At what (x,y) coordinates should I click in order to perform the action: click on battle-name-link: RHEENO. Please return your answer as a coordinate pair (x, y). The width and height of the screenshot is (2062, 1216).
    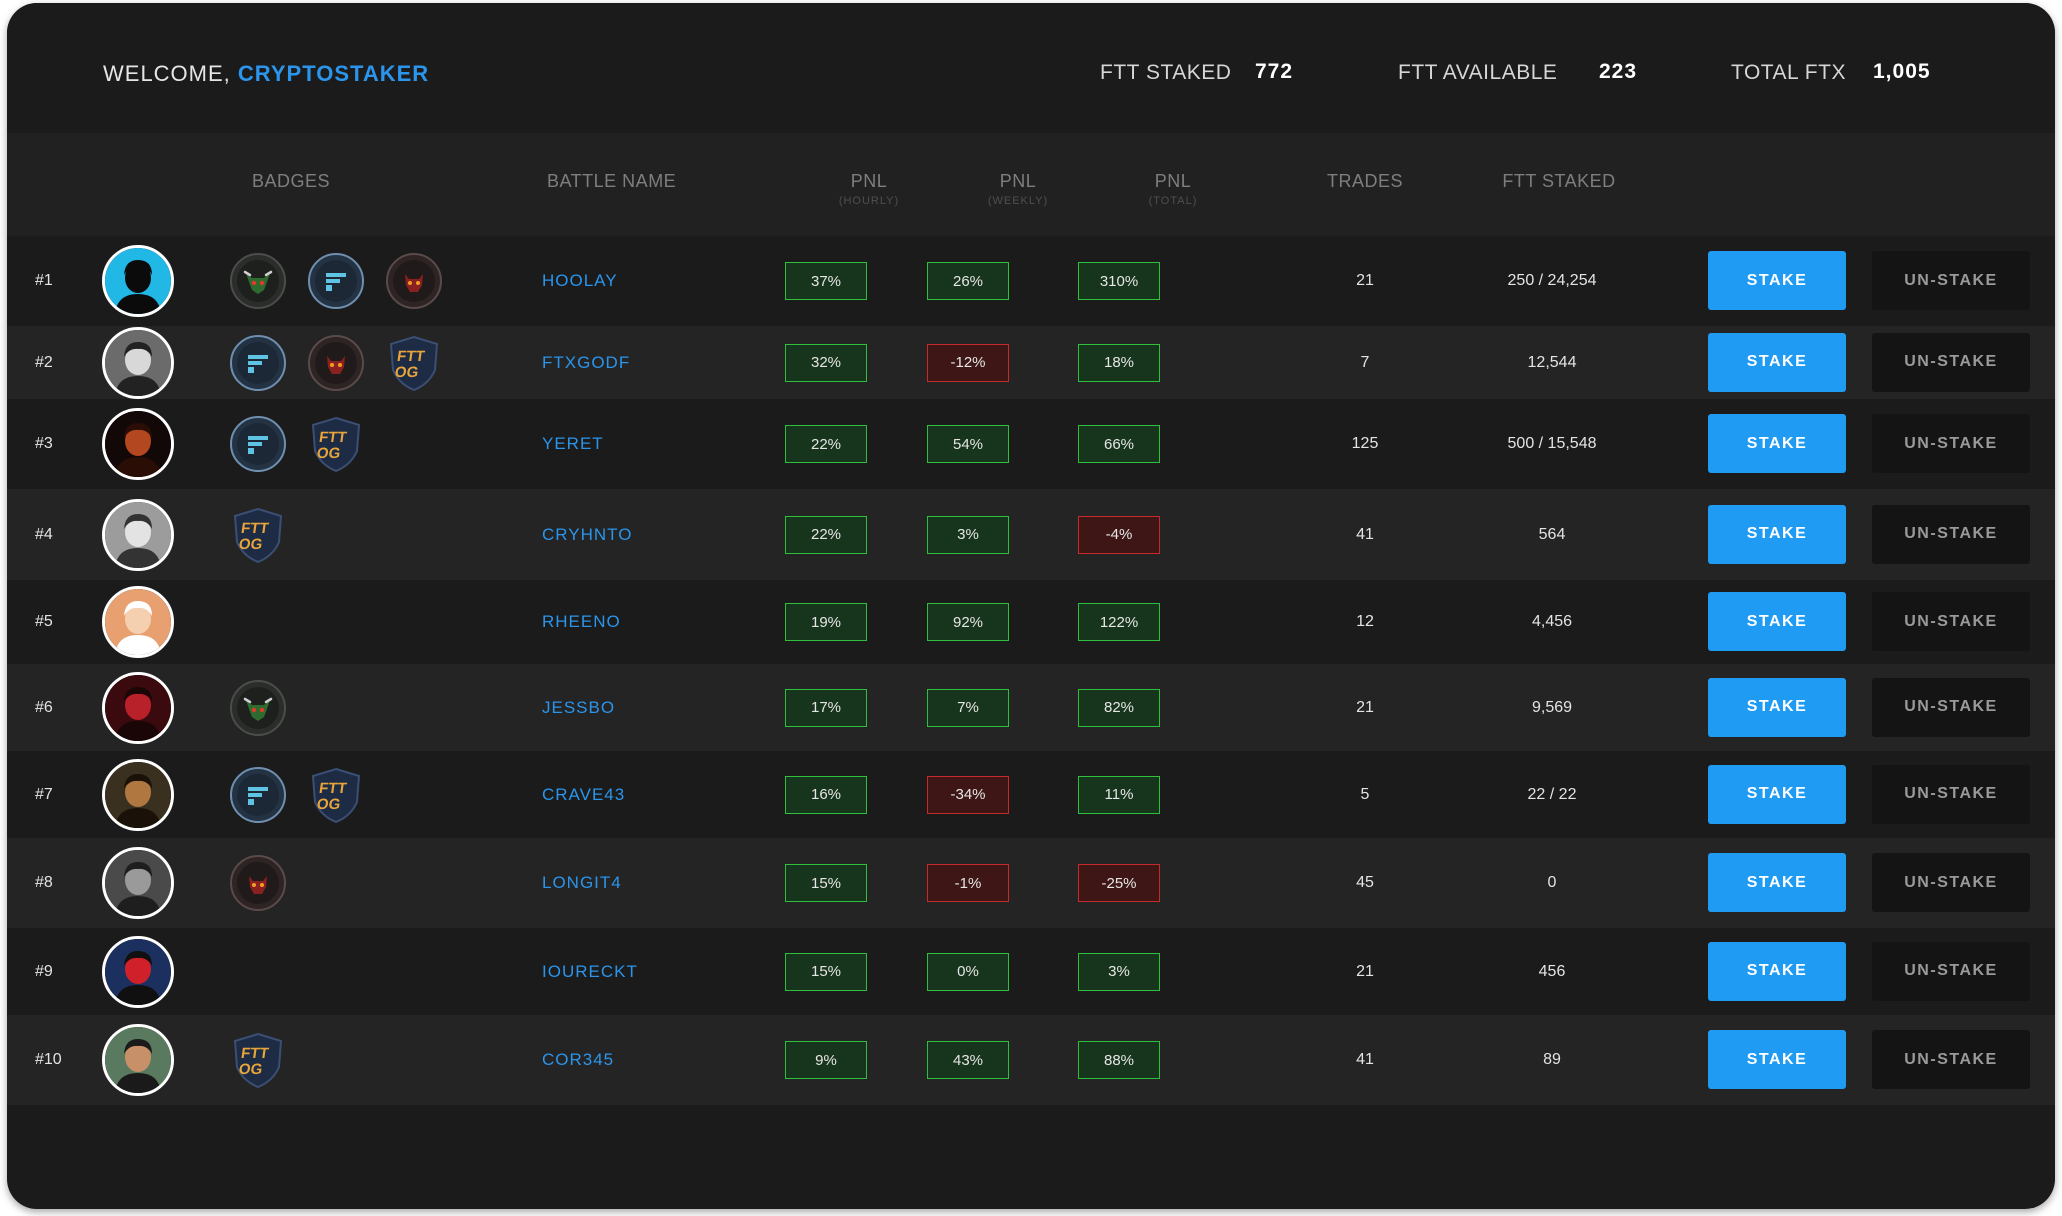
    Looking at the image, I should click on (581, 622).